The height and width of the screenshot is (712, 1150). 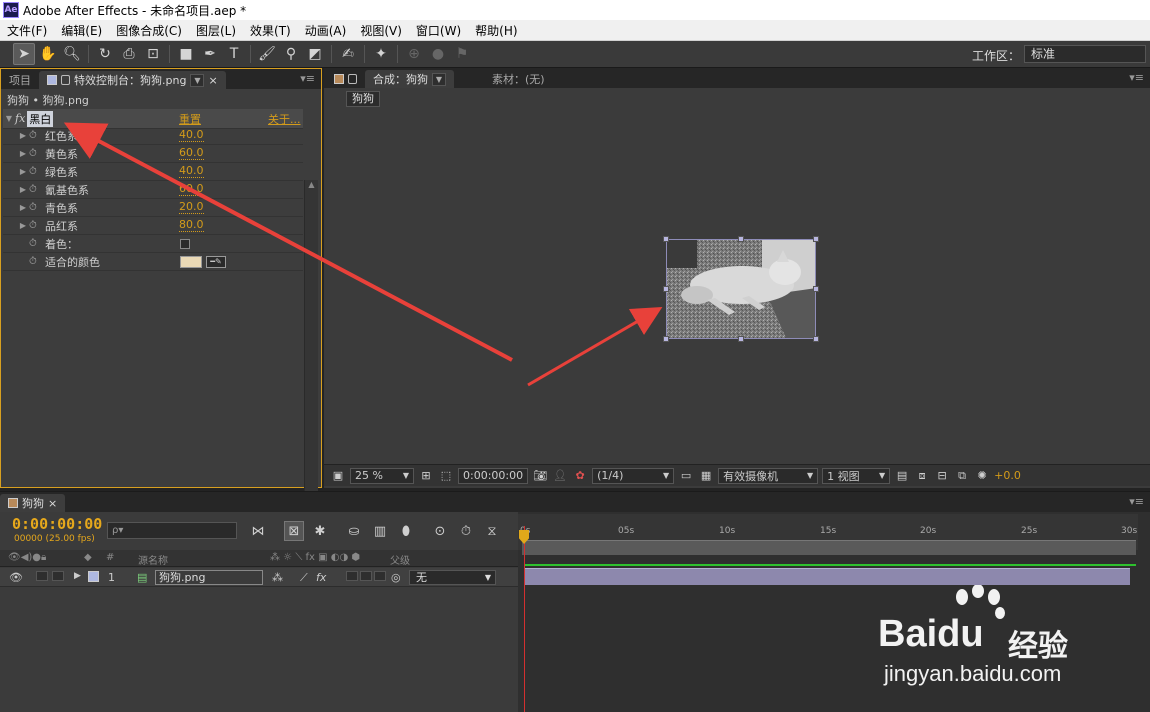 What do you see at coordinates (856, 475) in the screenshot?
I see `views-select: 1 视图 ▼` at bounding box center [856, 475].